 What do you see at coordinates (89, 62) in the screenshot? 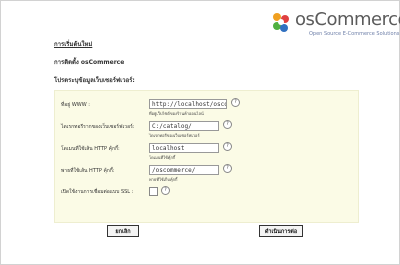
I see `page-subtitle: การติดตั้ง osCommerce` at bounding box center [89, 62].